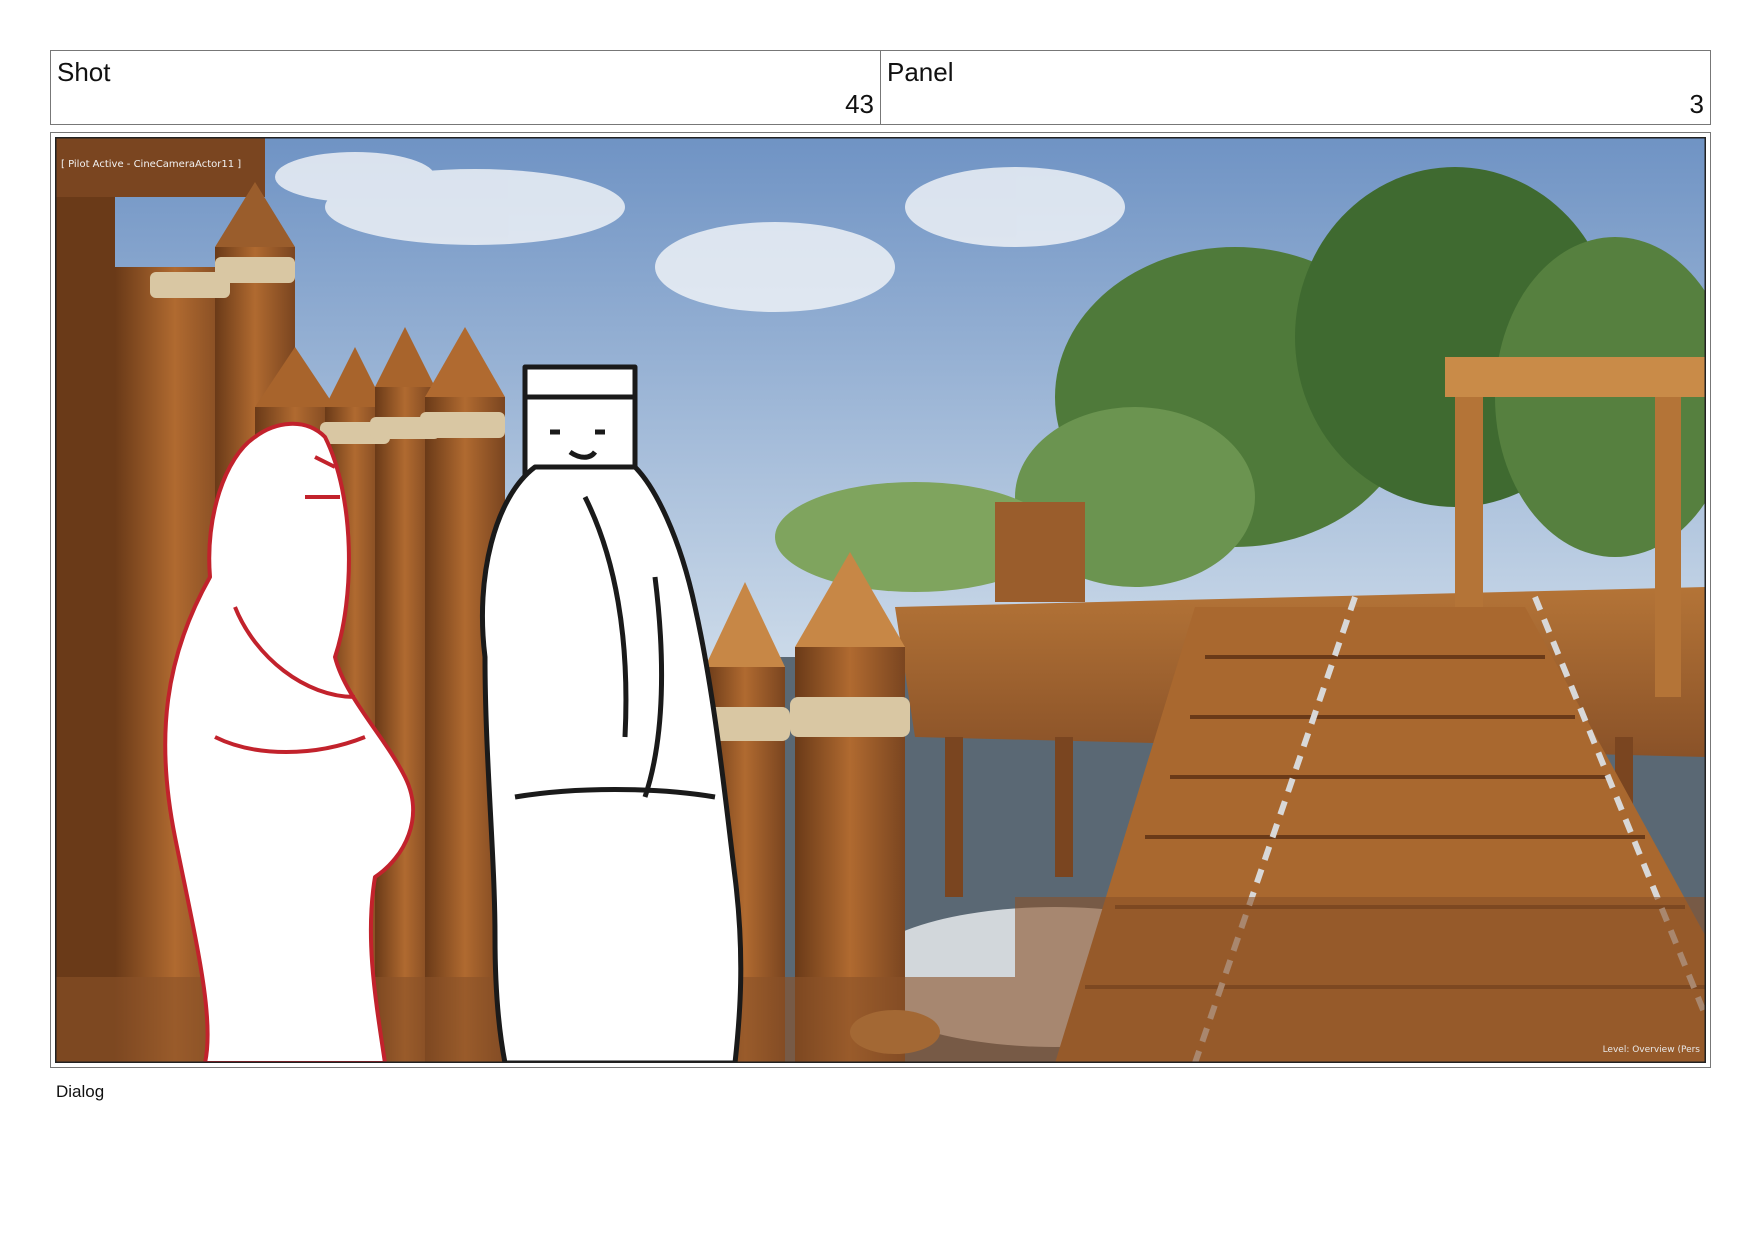  I want to click on shot-cell: Shot 43, so click(465, 87).